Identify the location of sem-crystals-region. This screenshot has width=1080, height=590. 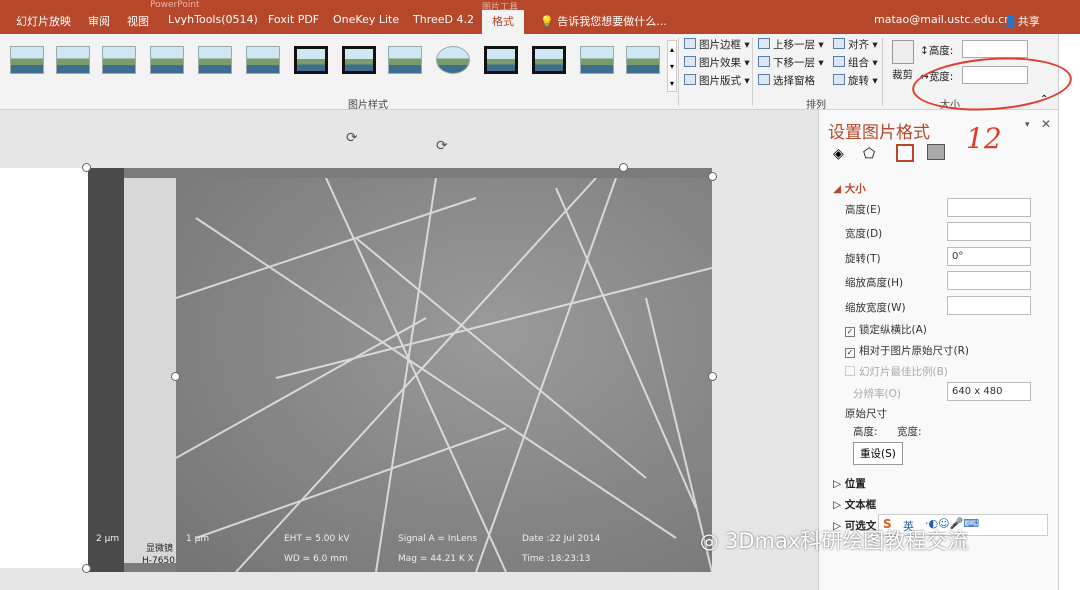
(106, 370).